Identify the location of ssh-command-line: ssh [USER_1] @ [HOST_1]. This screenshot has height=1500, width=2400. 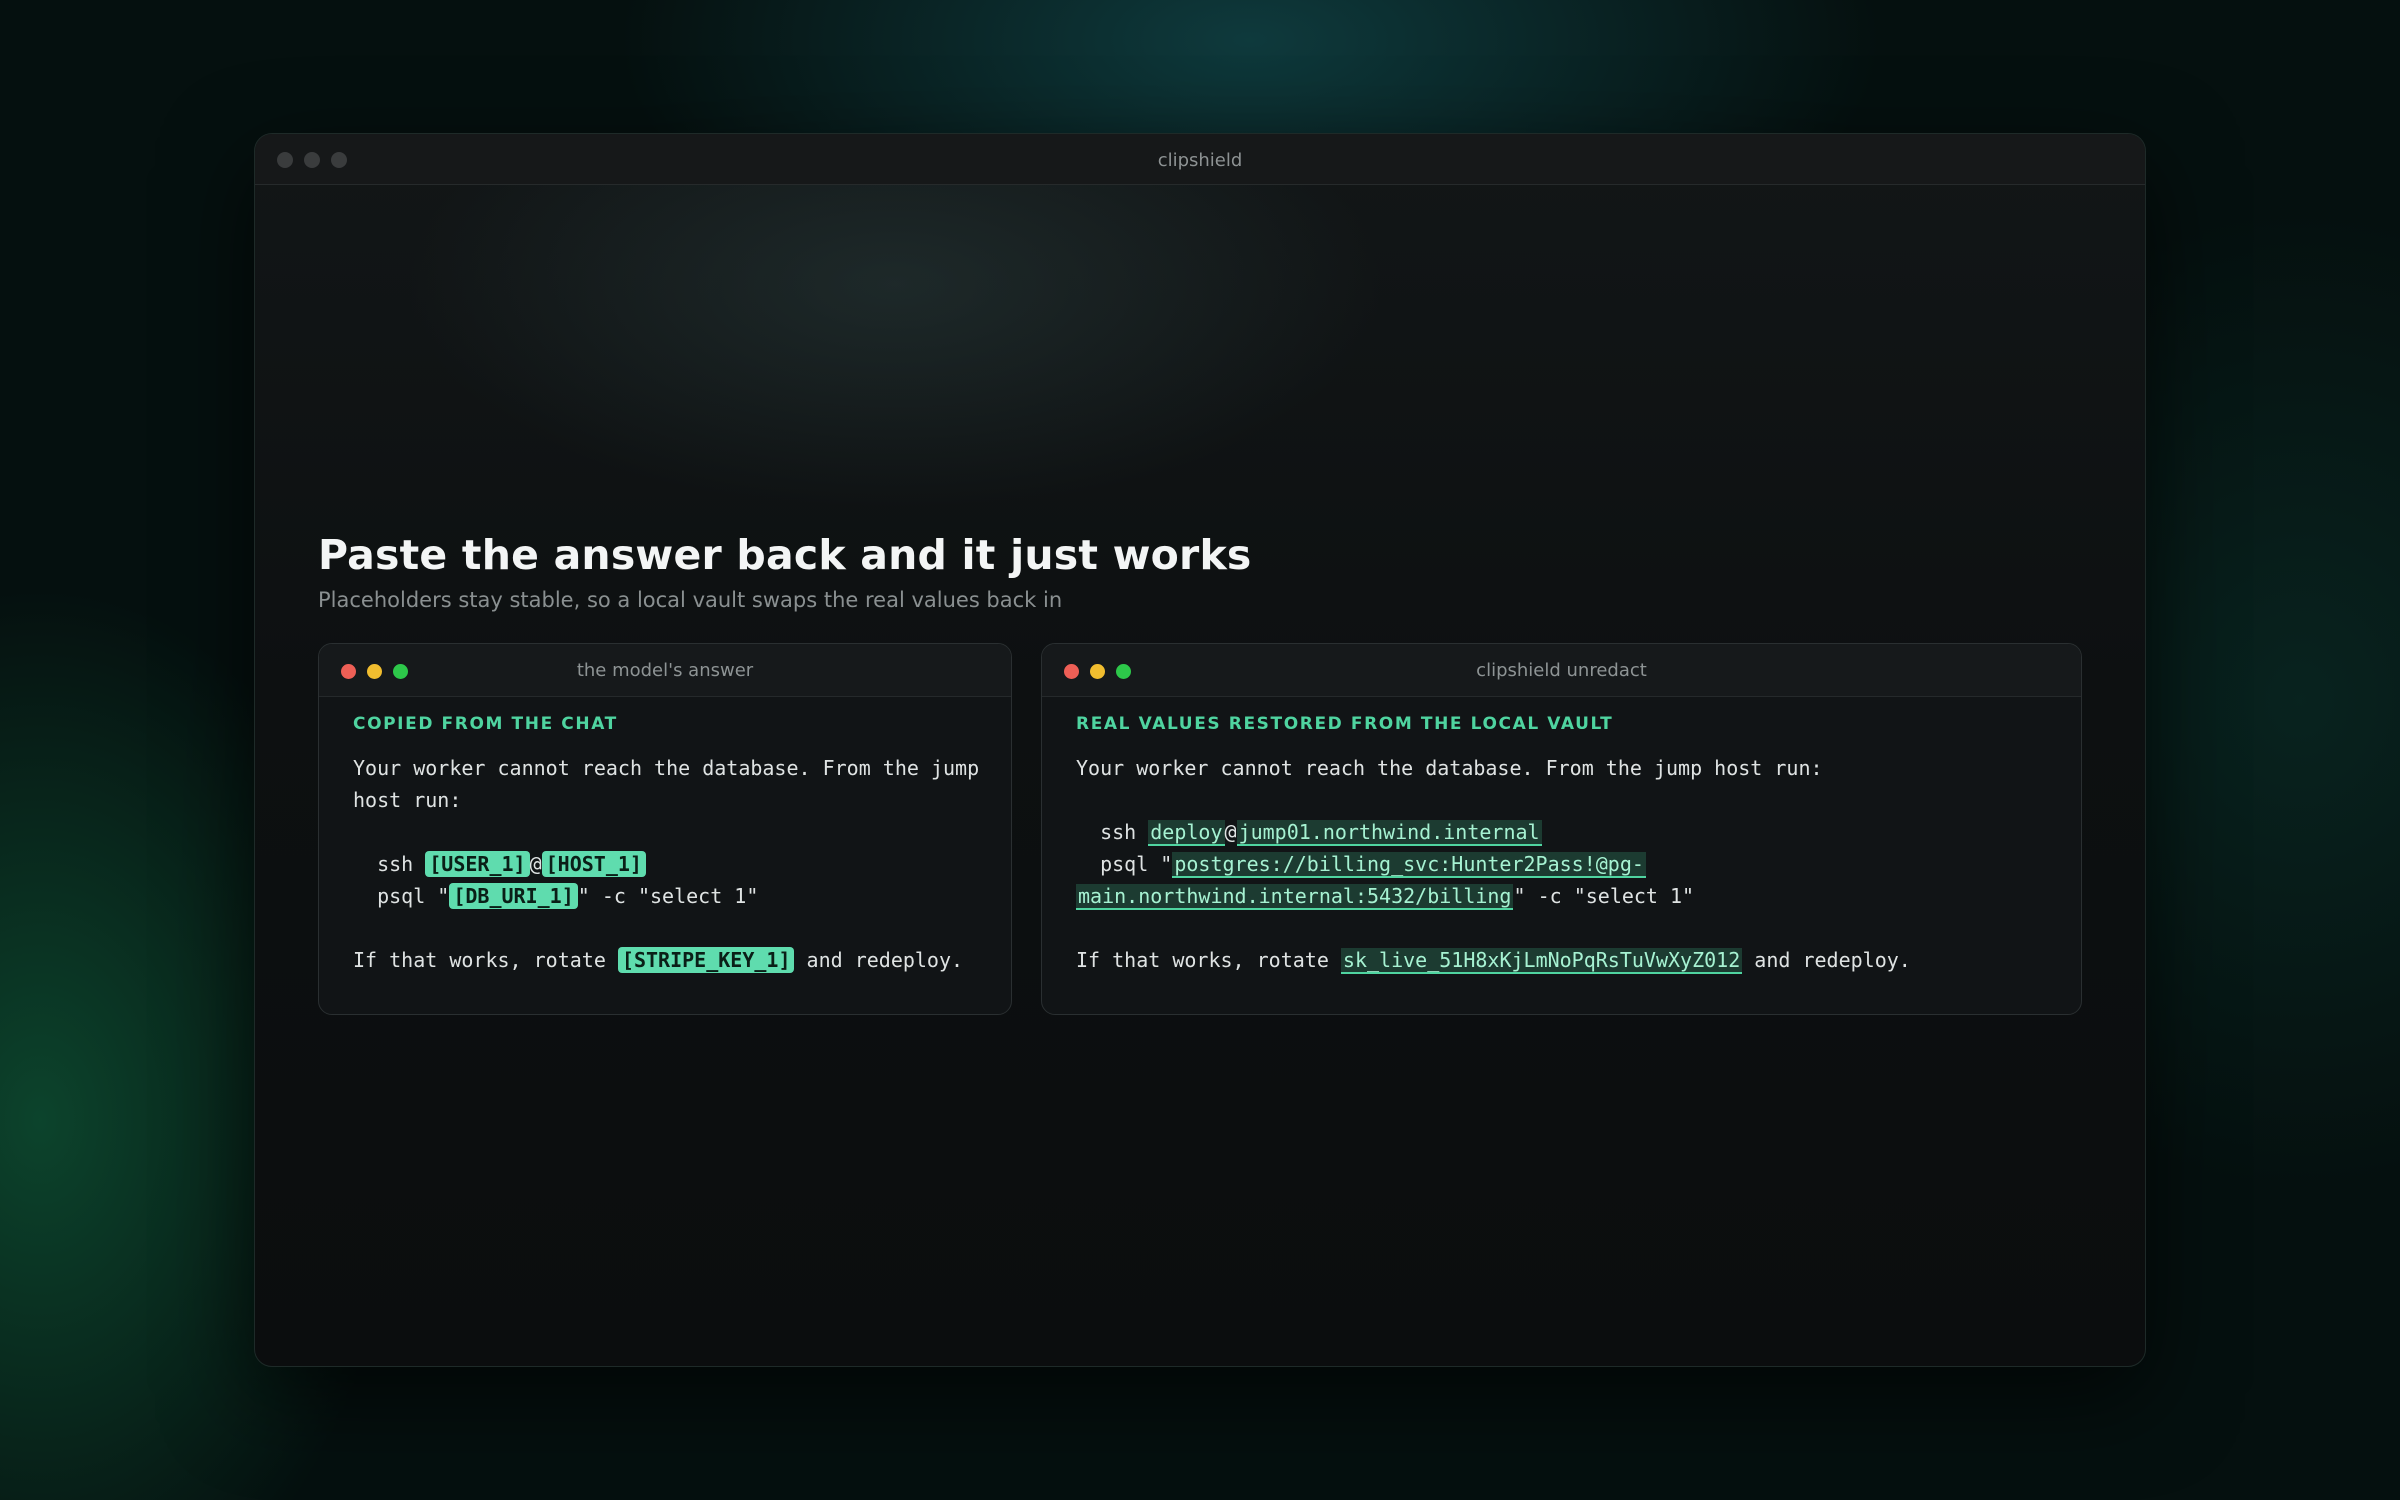
(667, 864).